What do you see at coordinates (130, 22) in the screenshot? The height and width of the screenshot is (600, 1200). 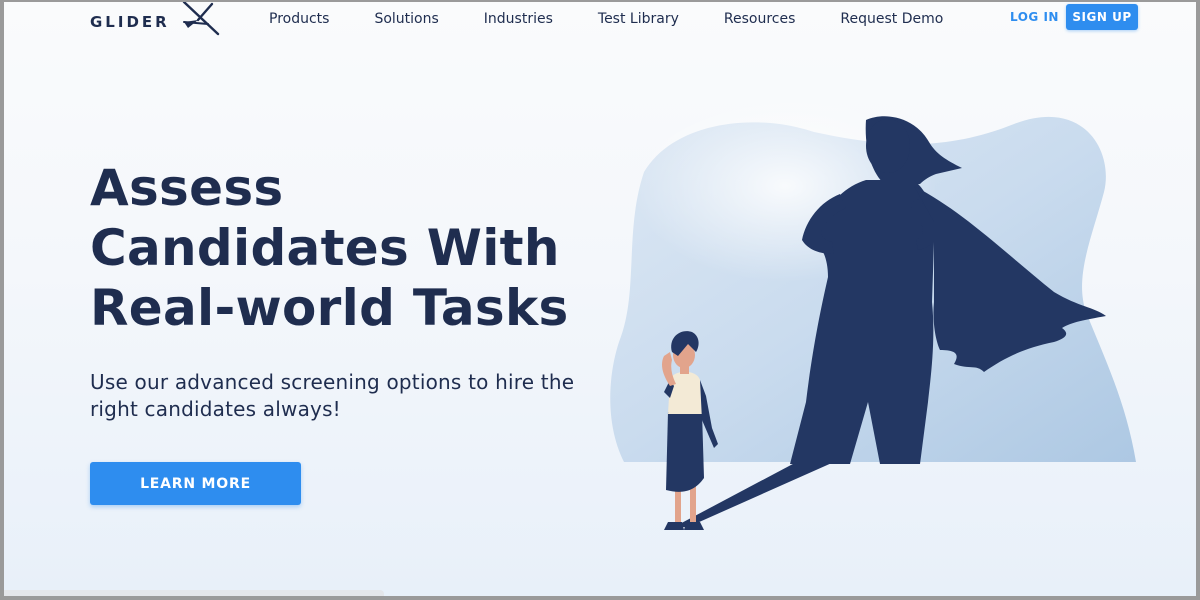 I see `brand-name: GLIDER` at bounding box center [130, 22].